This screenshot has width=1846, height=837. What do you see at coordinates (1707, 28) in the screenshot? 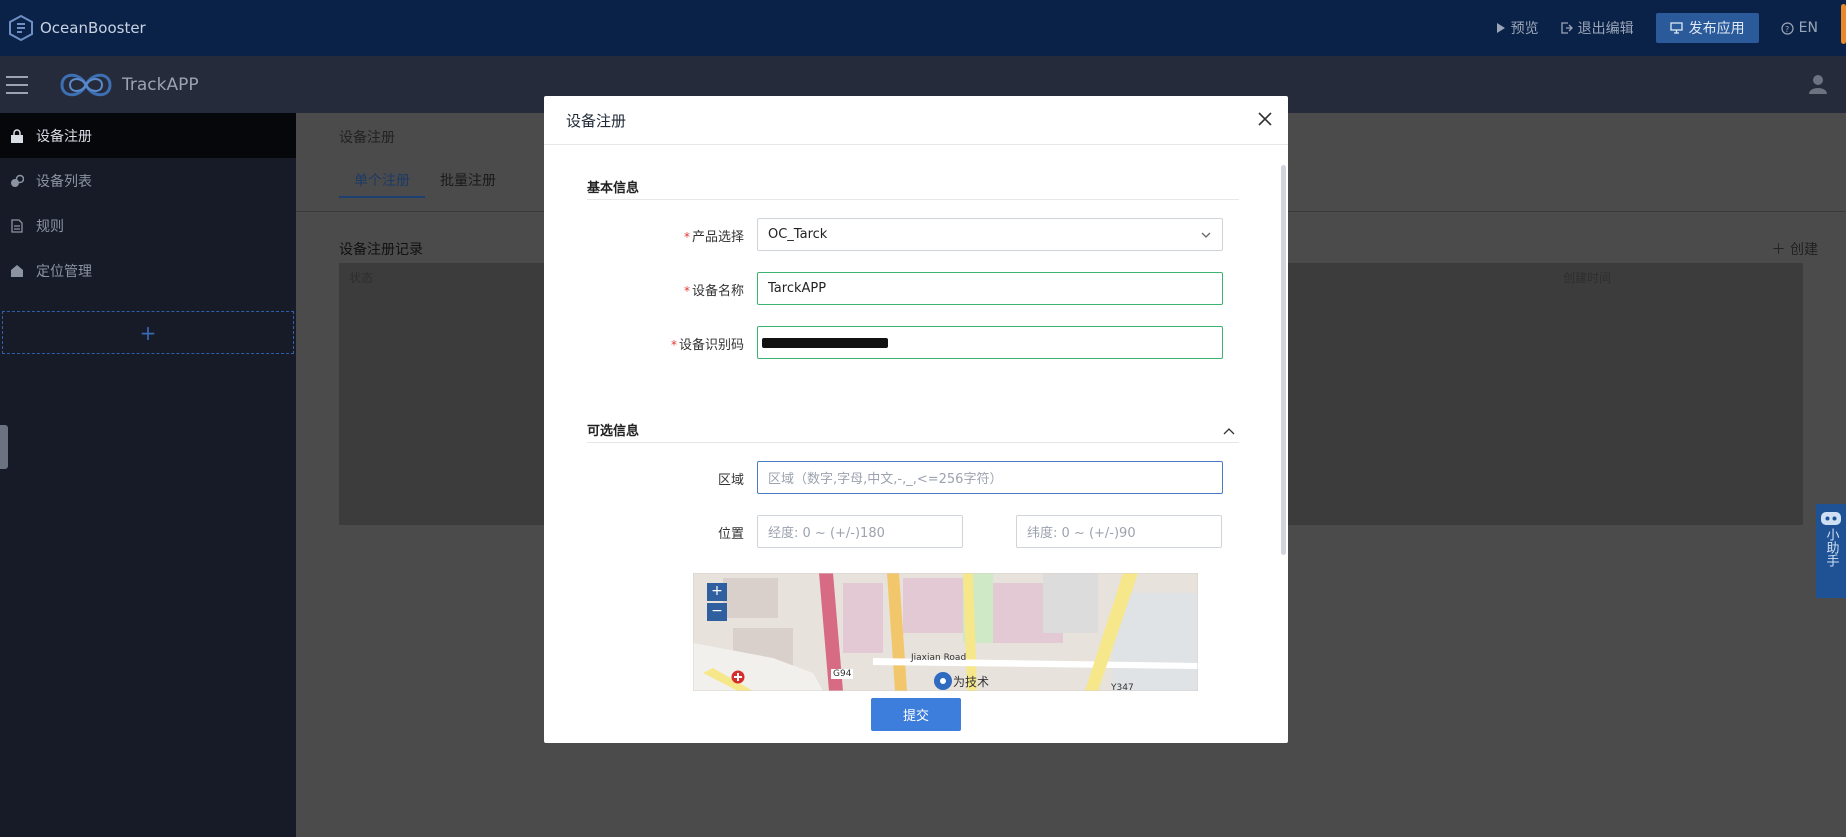
I see `publish-button: 发布应用` at bounding box center [1707, 28].